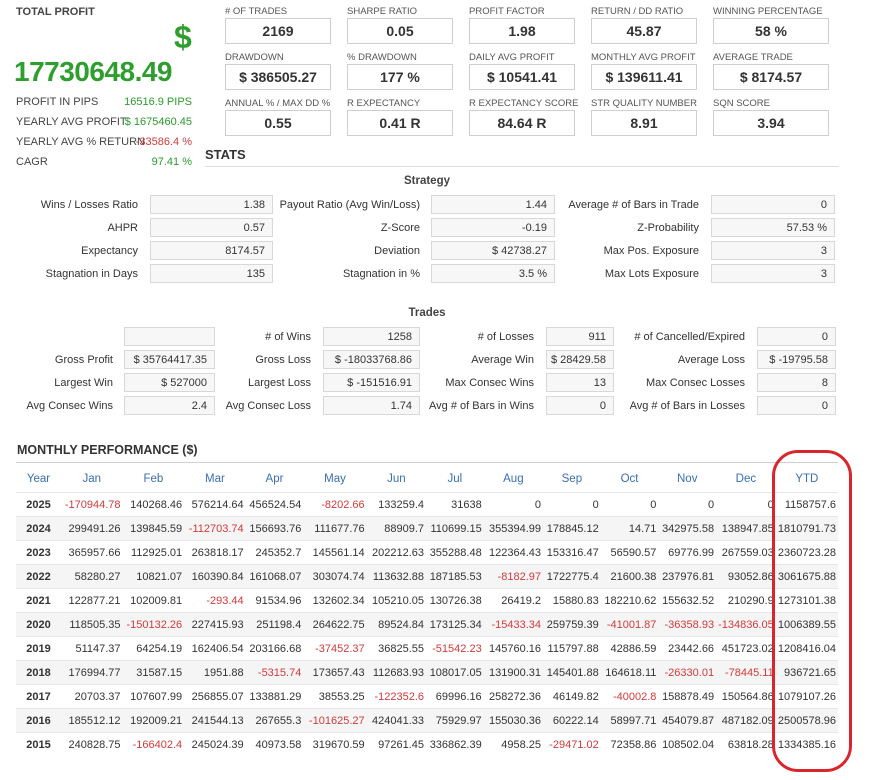 The height and width of the screenshot is (780, 876). Describe the element at coordinates (572, 720) in the screenshot. I see `month-cell: 60222.14` at that location.